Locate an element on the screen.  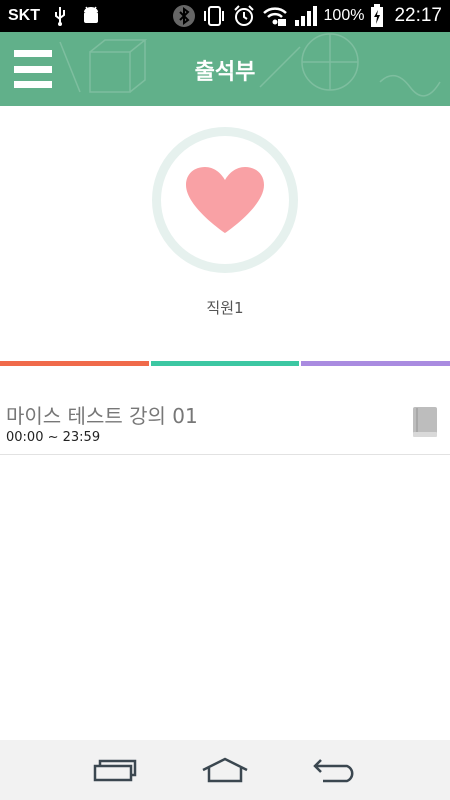
recent-apps-button is located at coordinates (115, 770).